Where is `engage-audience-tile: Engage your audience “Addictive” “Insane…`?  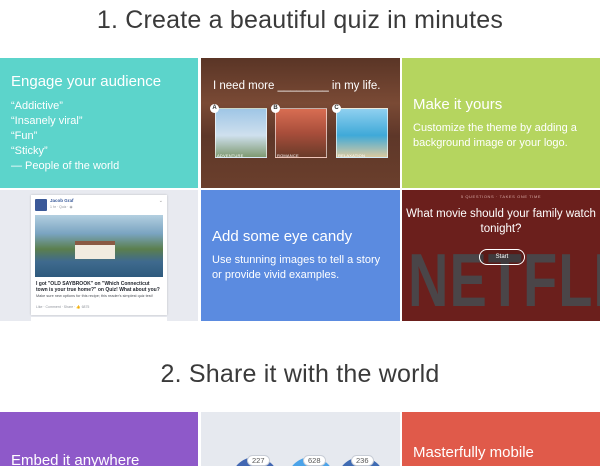 engage-audience-tile: Engage your audience “Addictive” “Insane… is located at coordinates (99, 123).